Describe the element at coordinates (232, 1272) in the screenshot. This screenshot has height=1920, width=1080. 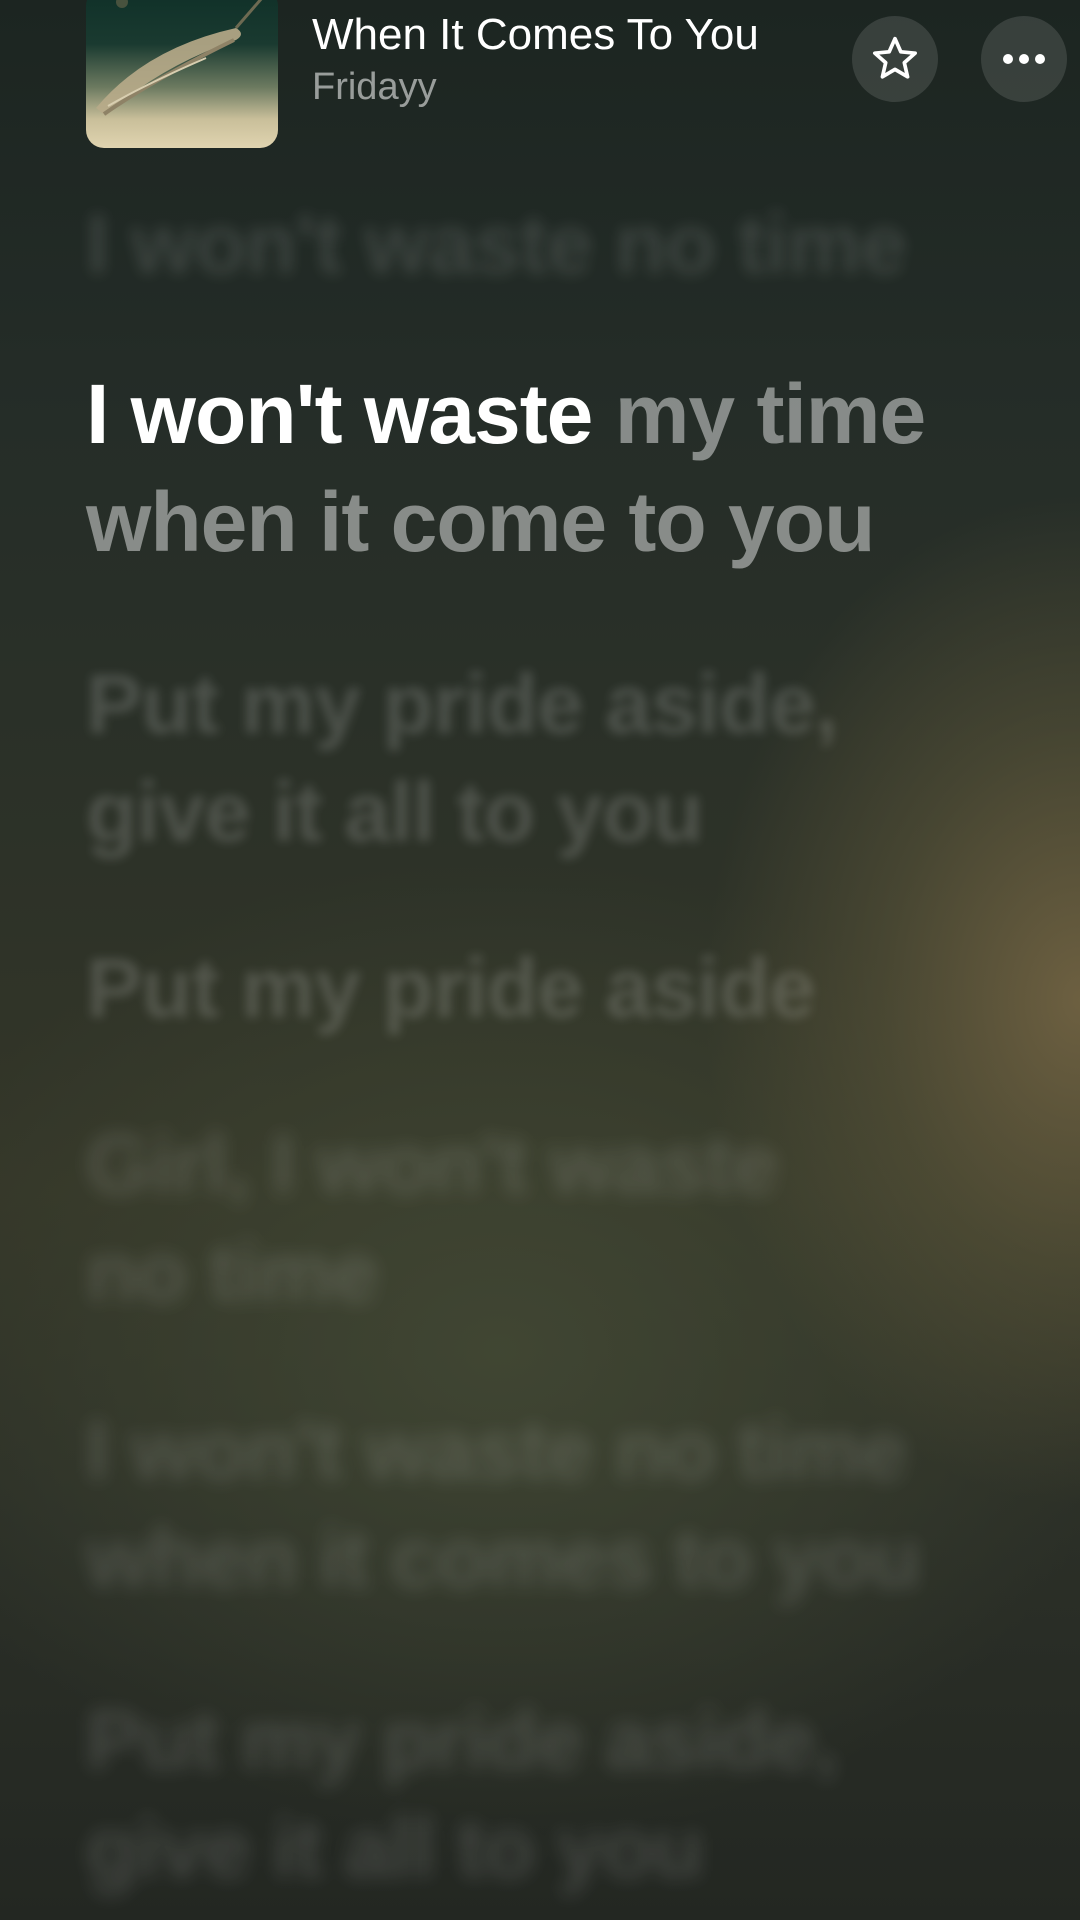
I see `lyric-text: no time` at that location.